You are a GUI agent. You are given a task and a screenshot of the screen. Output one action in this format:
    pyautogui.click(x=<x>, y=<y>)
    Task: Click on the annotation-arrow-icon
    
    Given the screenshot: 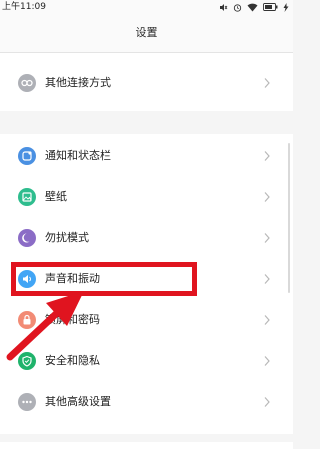 What is the action you would take?
    pyautogui.click(x=45, y=326)
    